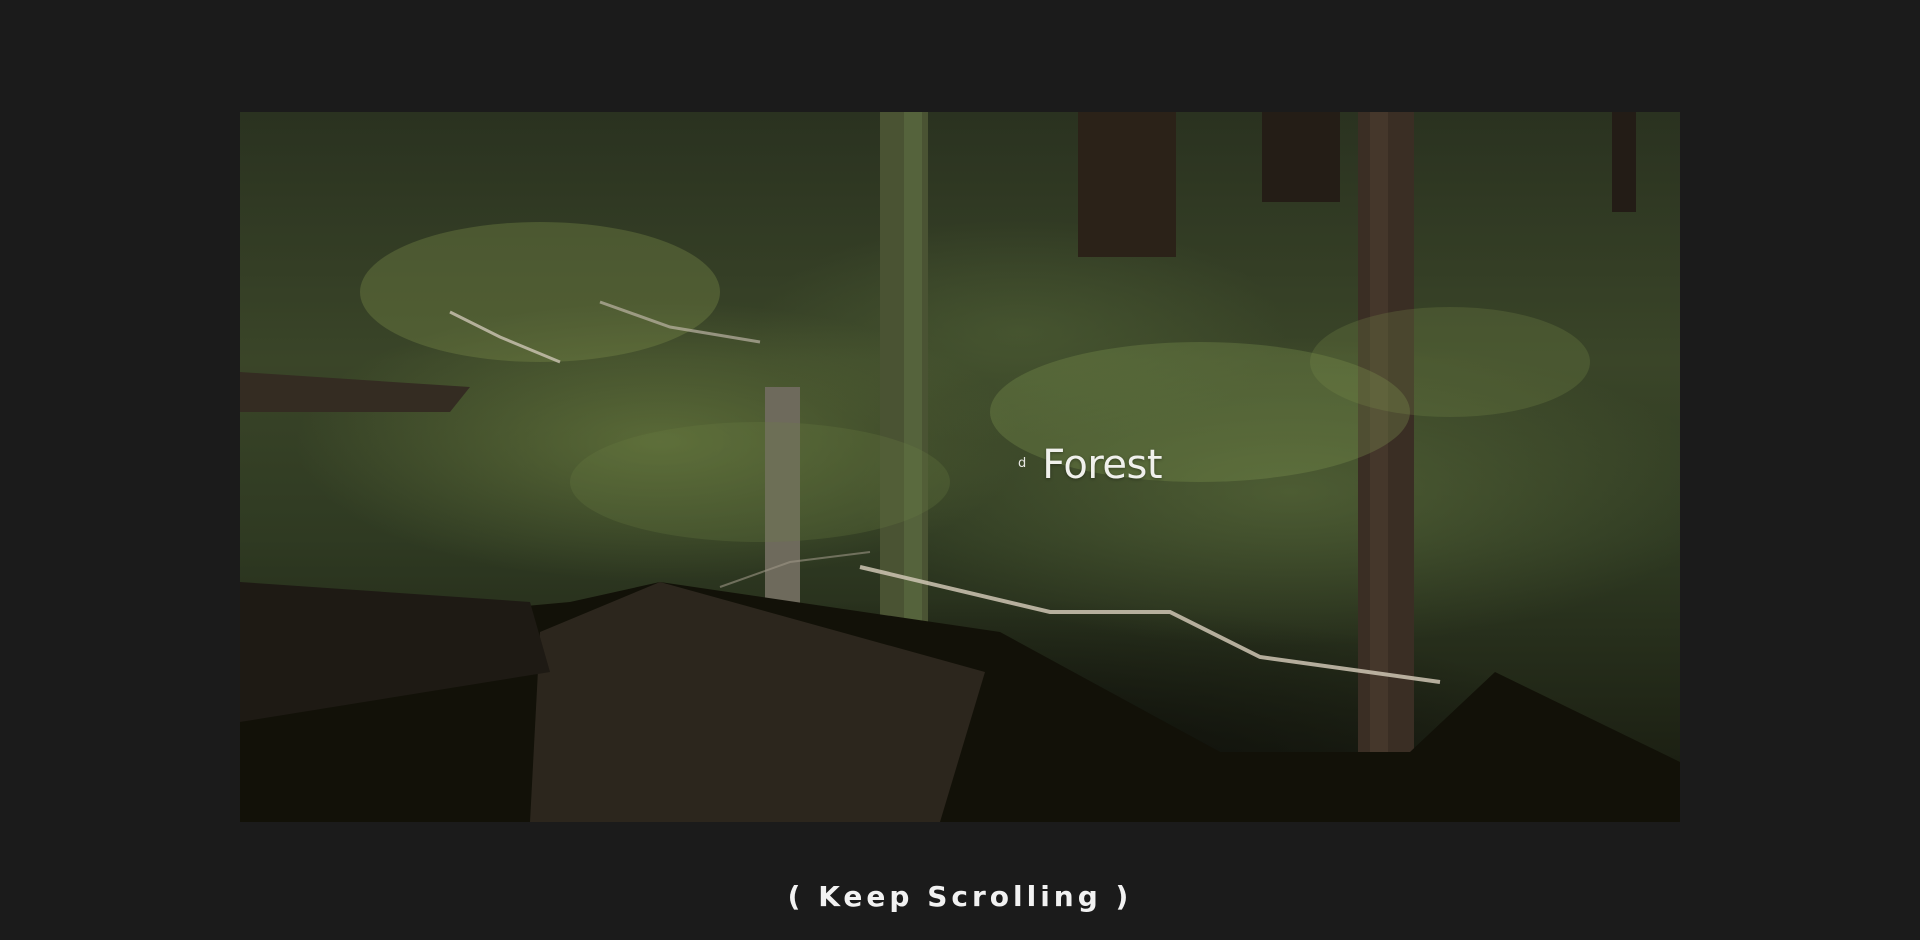 This screenshot has height=940, width=1920. Describe the element at coordinates (1102, 465) in the screenshot. I see `hero-title: Forest` at that location.